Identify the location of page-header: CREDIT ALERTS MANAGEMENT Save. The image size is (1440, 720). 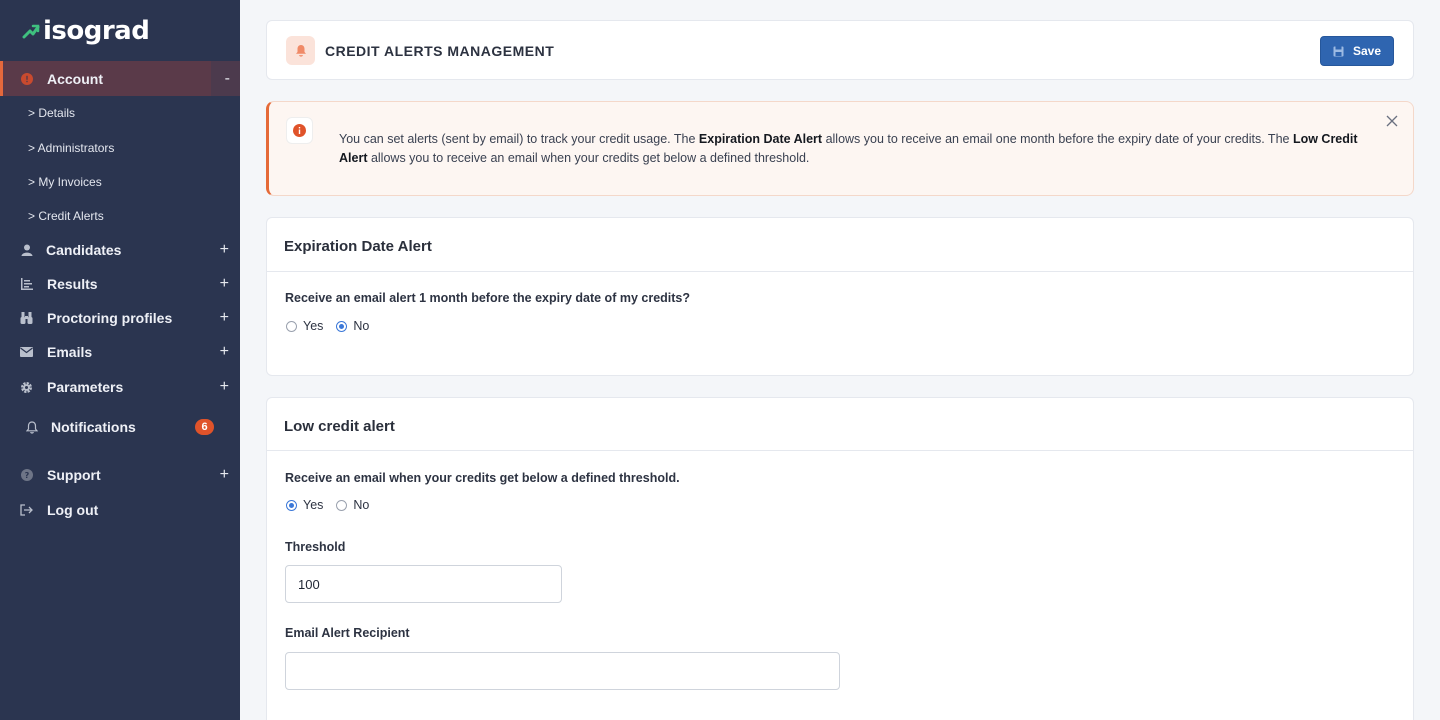
(840, 50).